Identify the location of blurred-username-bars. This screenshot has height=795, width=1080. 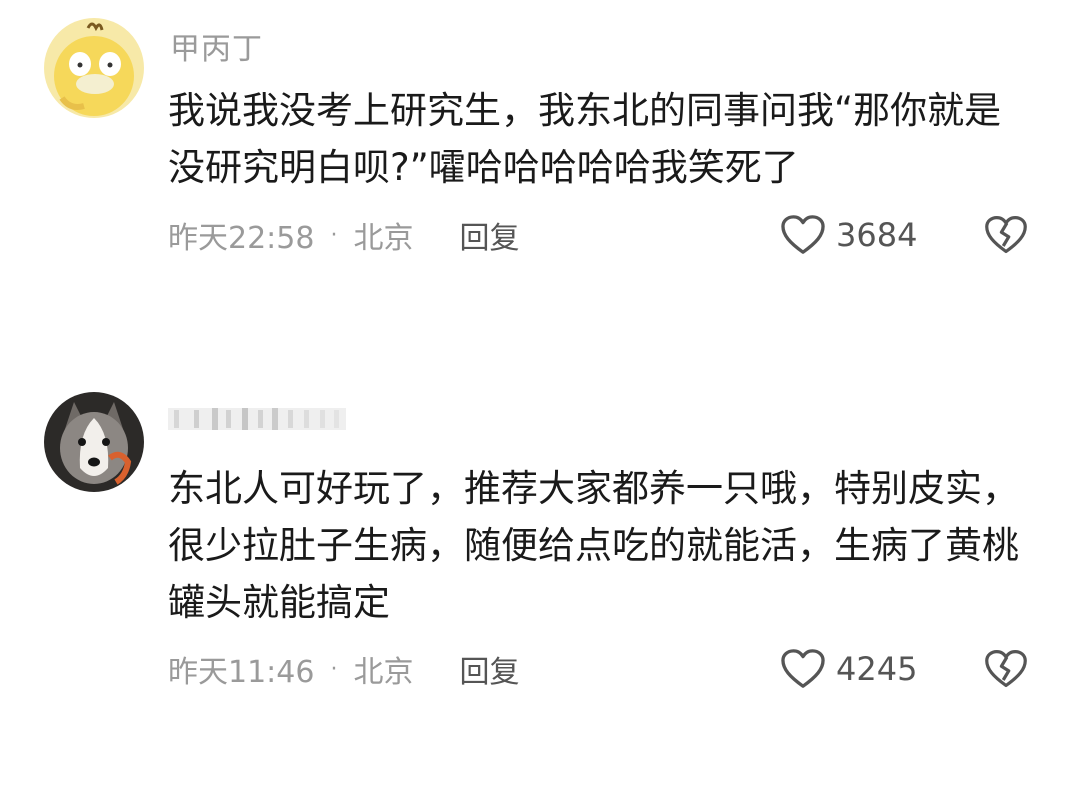
(257, 419).